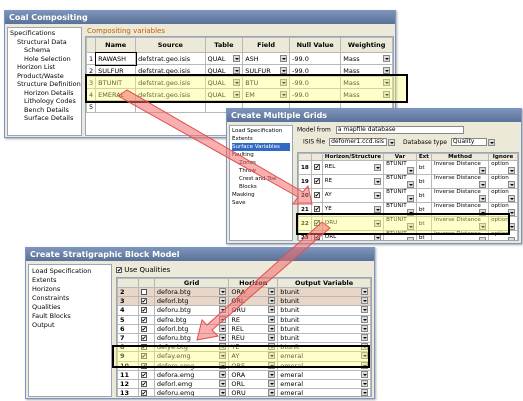  I want to click on name-cell: EMERAL, so click(116, 94).